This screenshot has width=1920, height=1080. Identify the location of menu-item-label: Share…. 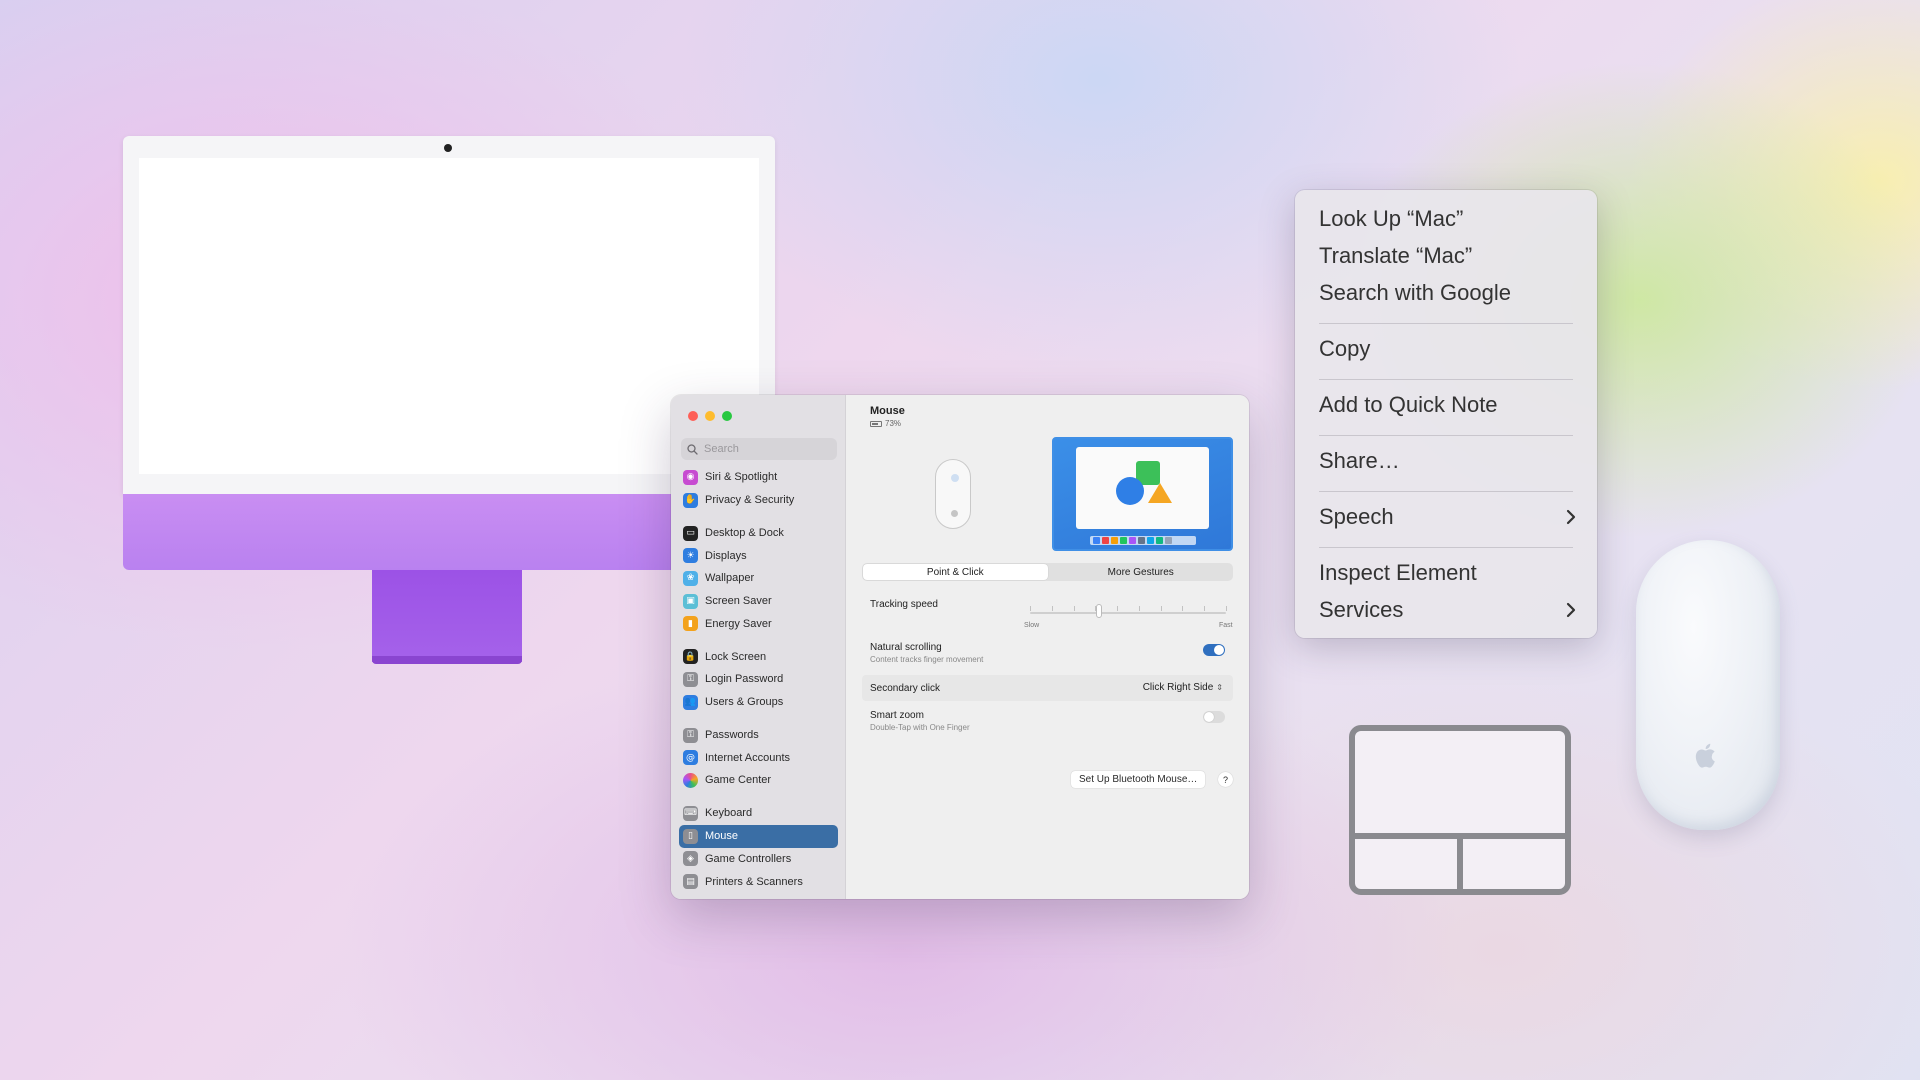
(1359, 460).